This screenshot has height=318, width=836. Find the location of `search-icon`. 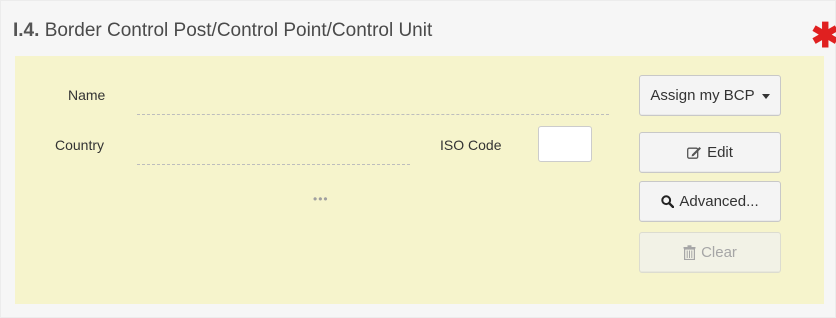

search-icon is located at coordinates (668, 201).